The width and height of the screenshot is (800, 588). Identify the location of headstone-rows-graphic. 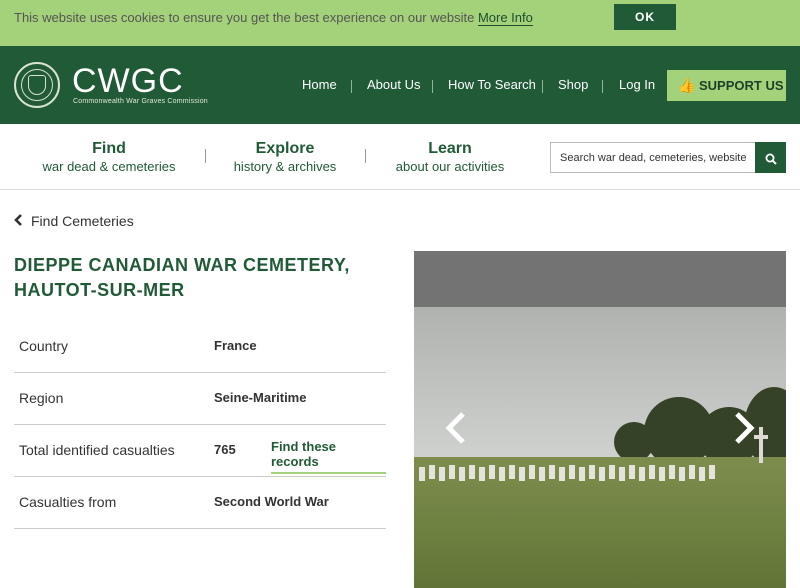
(564, 473).